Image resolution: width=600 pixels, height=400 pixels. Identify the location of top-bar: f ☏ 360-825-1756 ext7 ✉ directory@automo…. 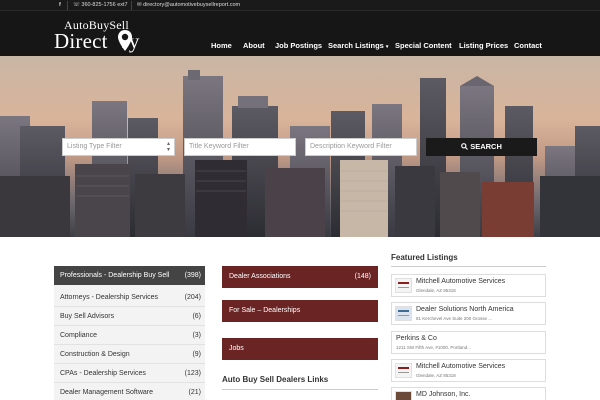
(300, 5).